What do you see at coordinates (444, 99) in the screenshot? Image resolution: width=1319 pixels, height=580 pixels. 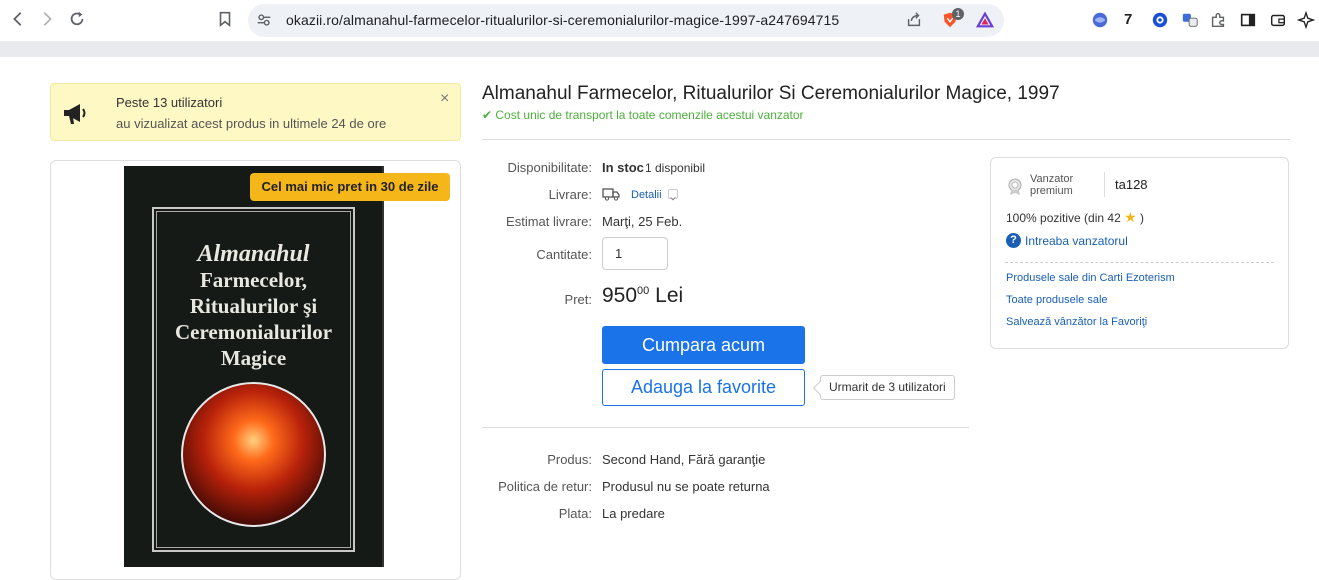 I see `close-icon: ×` at bounding box center [444, 99].